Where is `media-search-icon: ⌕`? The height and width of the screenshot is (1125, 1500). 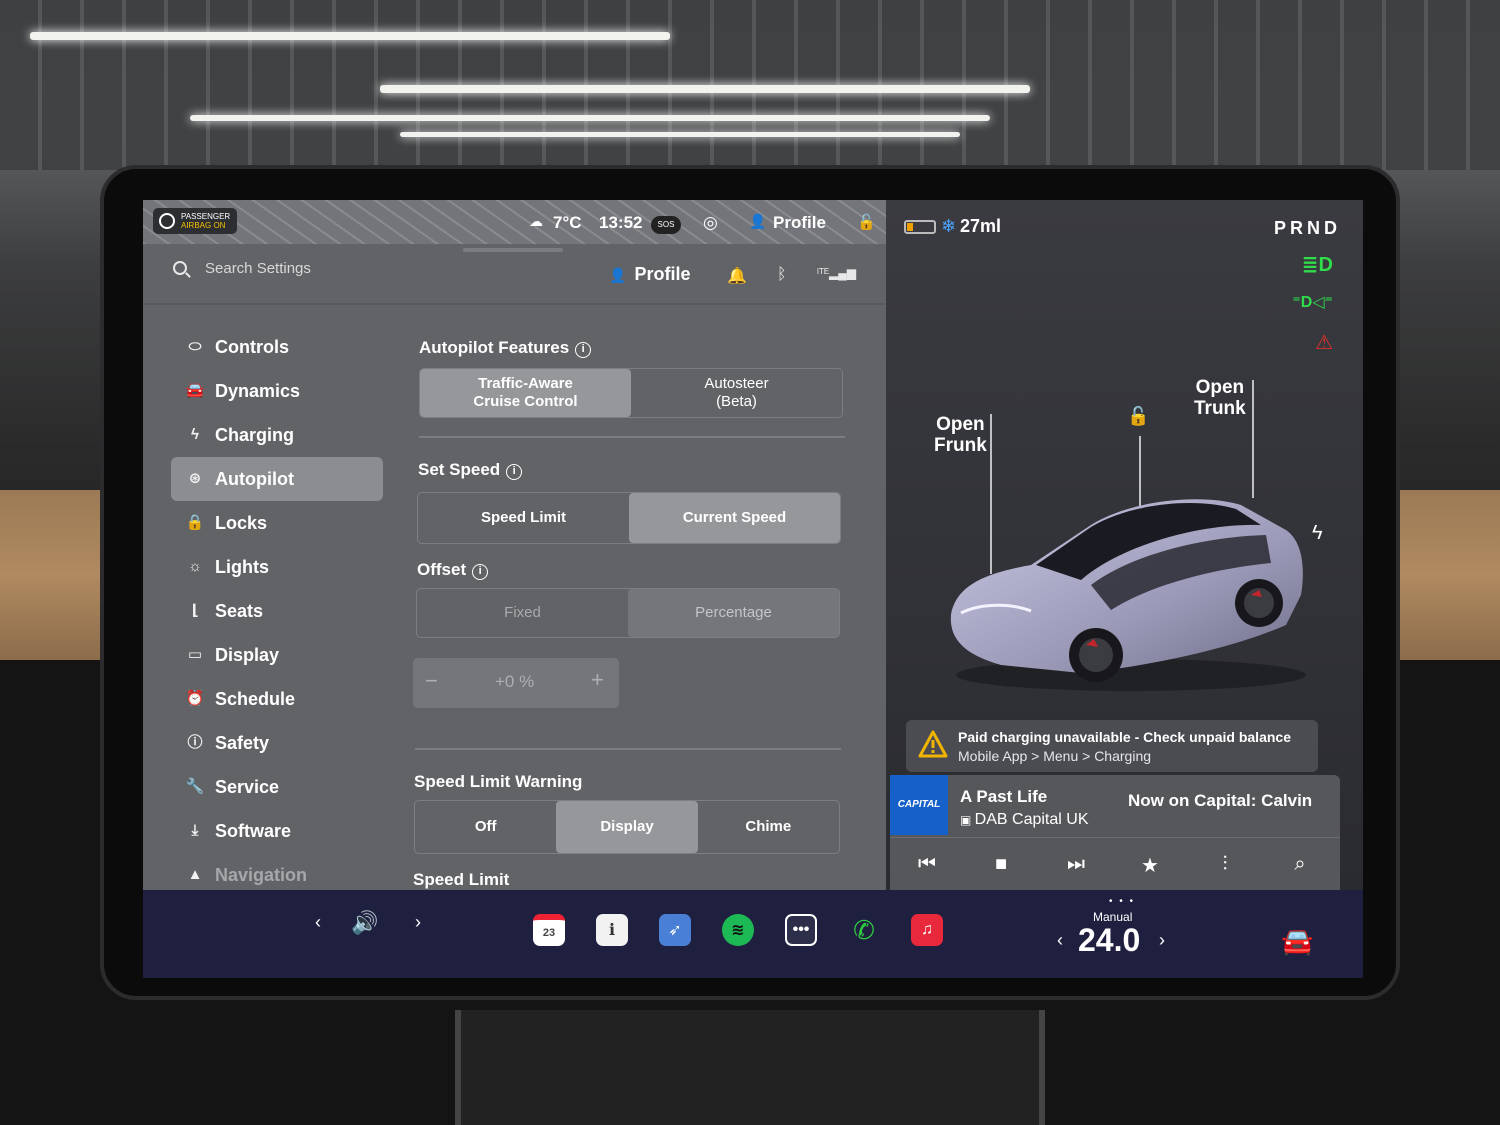 media-search-icon: ⌕ is located at coordinates (1300, 864).